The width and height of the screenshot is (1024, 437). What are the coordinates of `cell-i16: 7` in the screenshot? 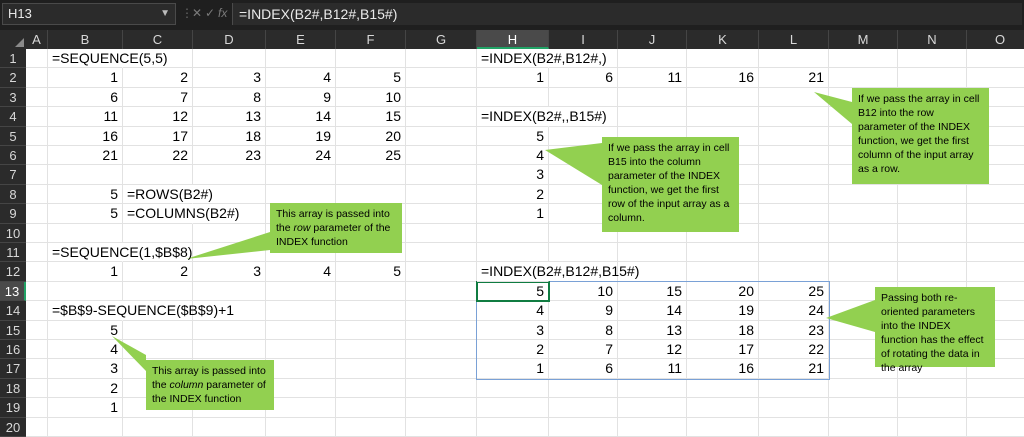 It's located at (583, 350).